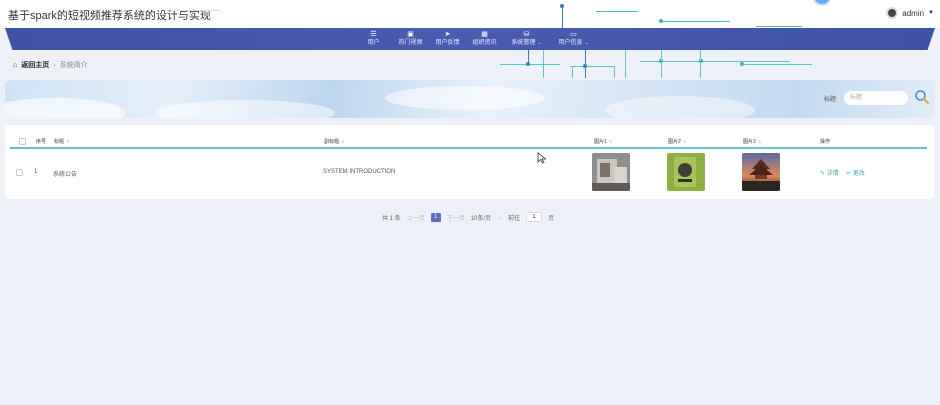 The height and width of the screenshot is (405, 940). Describe the element at coordinates (526, 34) in the screenshot. I see `db-icon: ⛁` at that location.